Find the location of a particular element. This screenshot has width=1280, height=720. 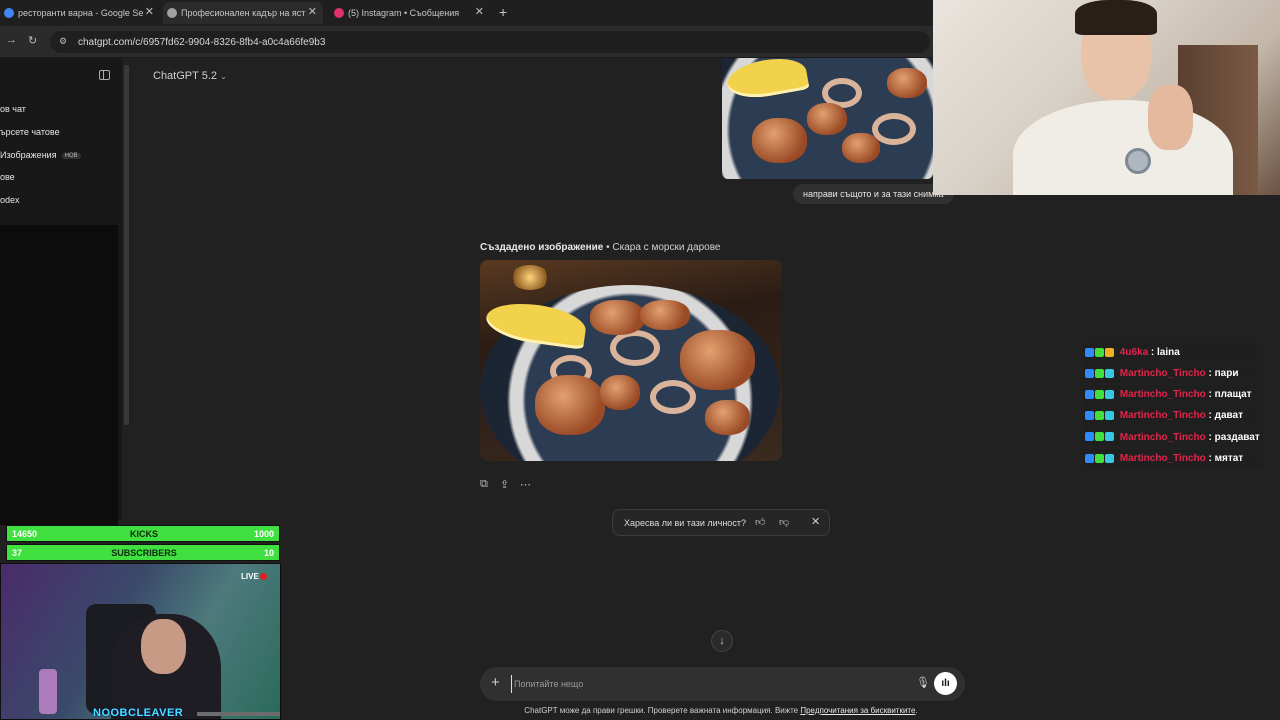

chat-message: Martincho_Tincho : дават is located at coordinates (1173, 416).